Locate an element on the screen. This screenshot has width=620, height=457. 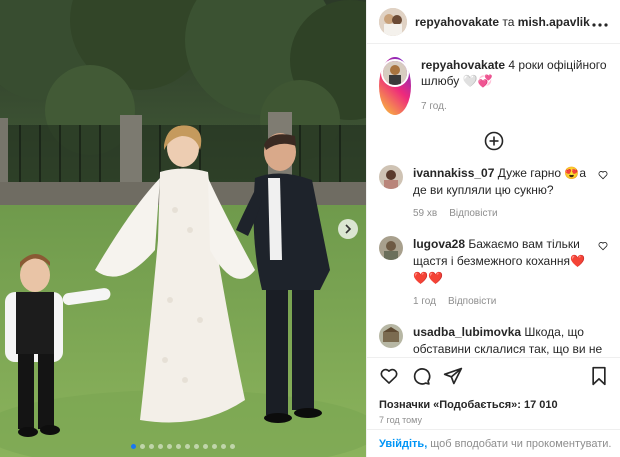
more-icon is located at coordinates (600, 24).